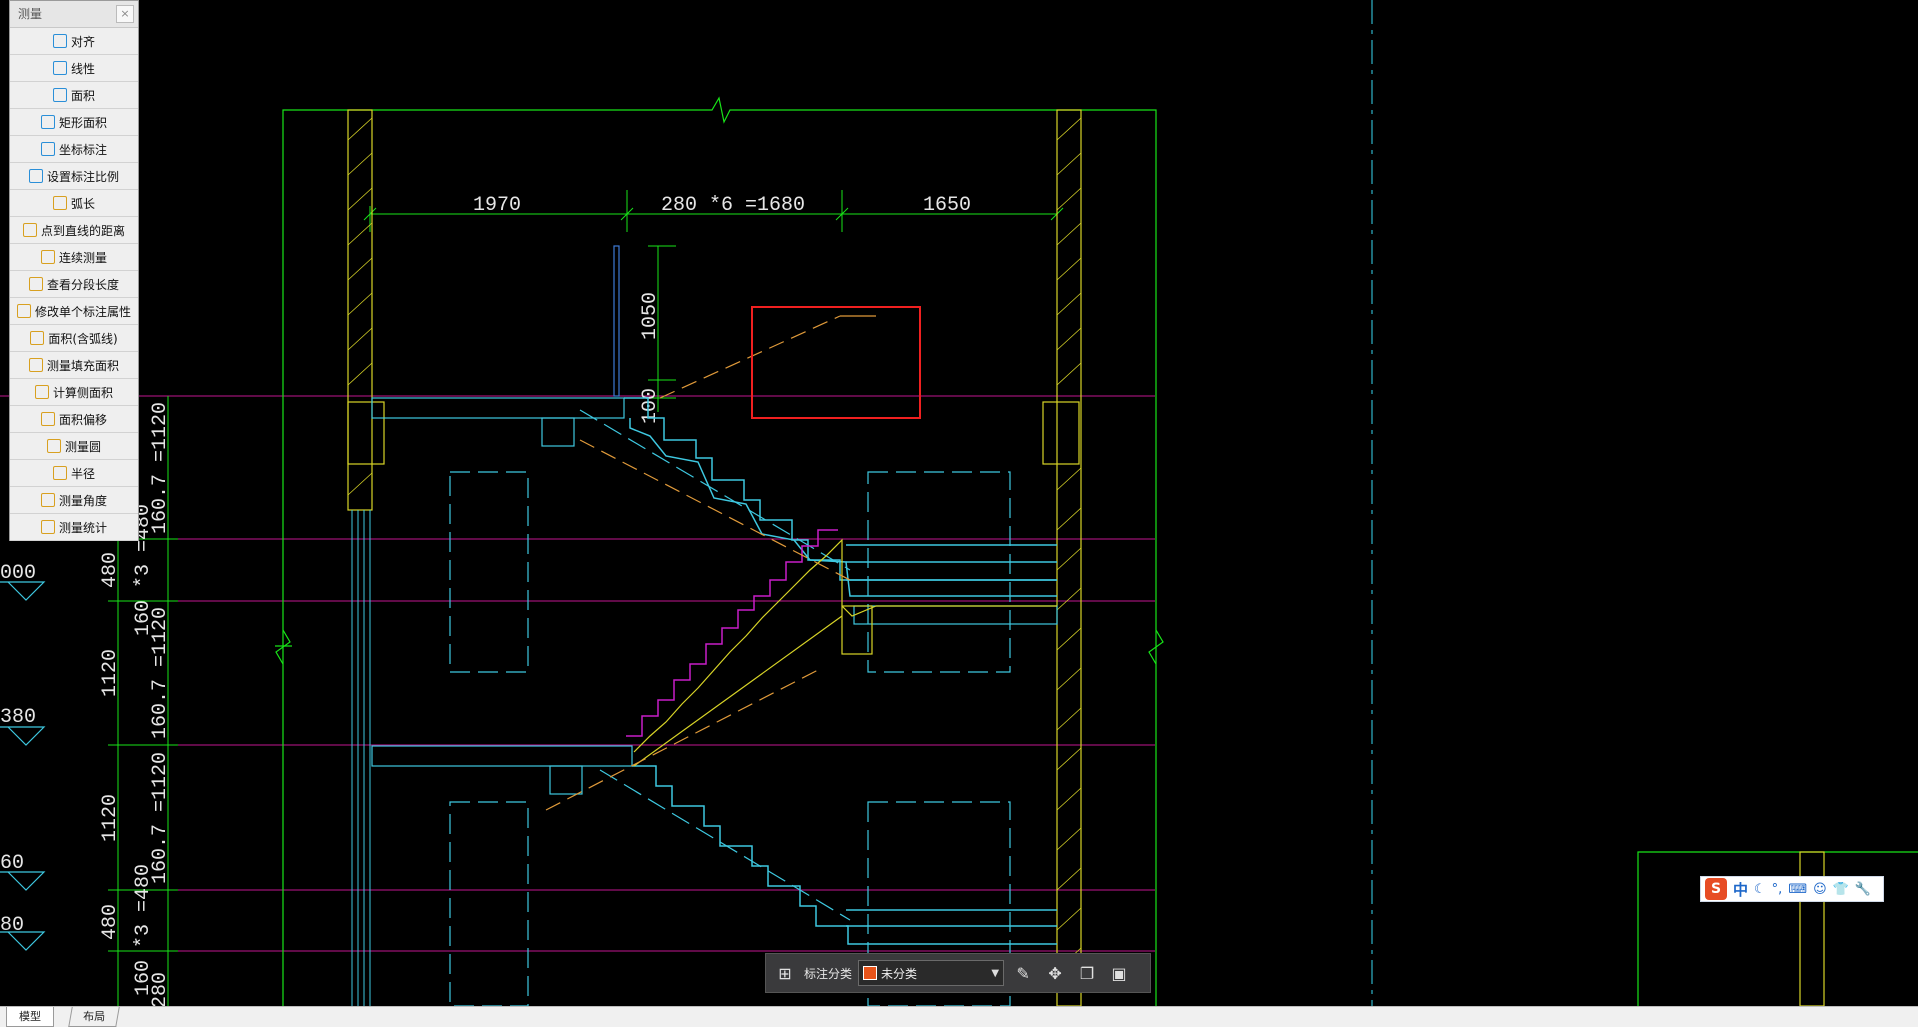  Describe the element at coordinates (82, 257) in the screenshot. I see `measure-tool-label: 连续测量` at that location.